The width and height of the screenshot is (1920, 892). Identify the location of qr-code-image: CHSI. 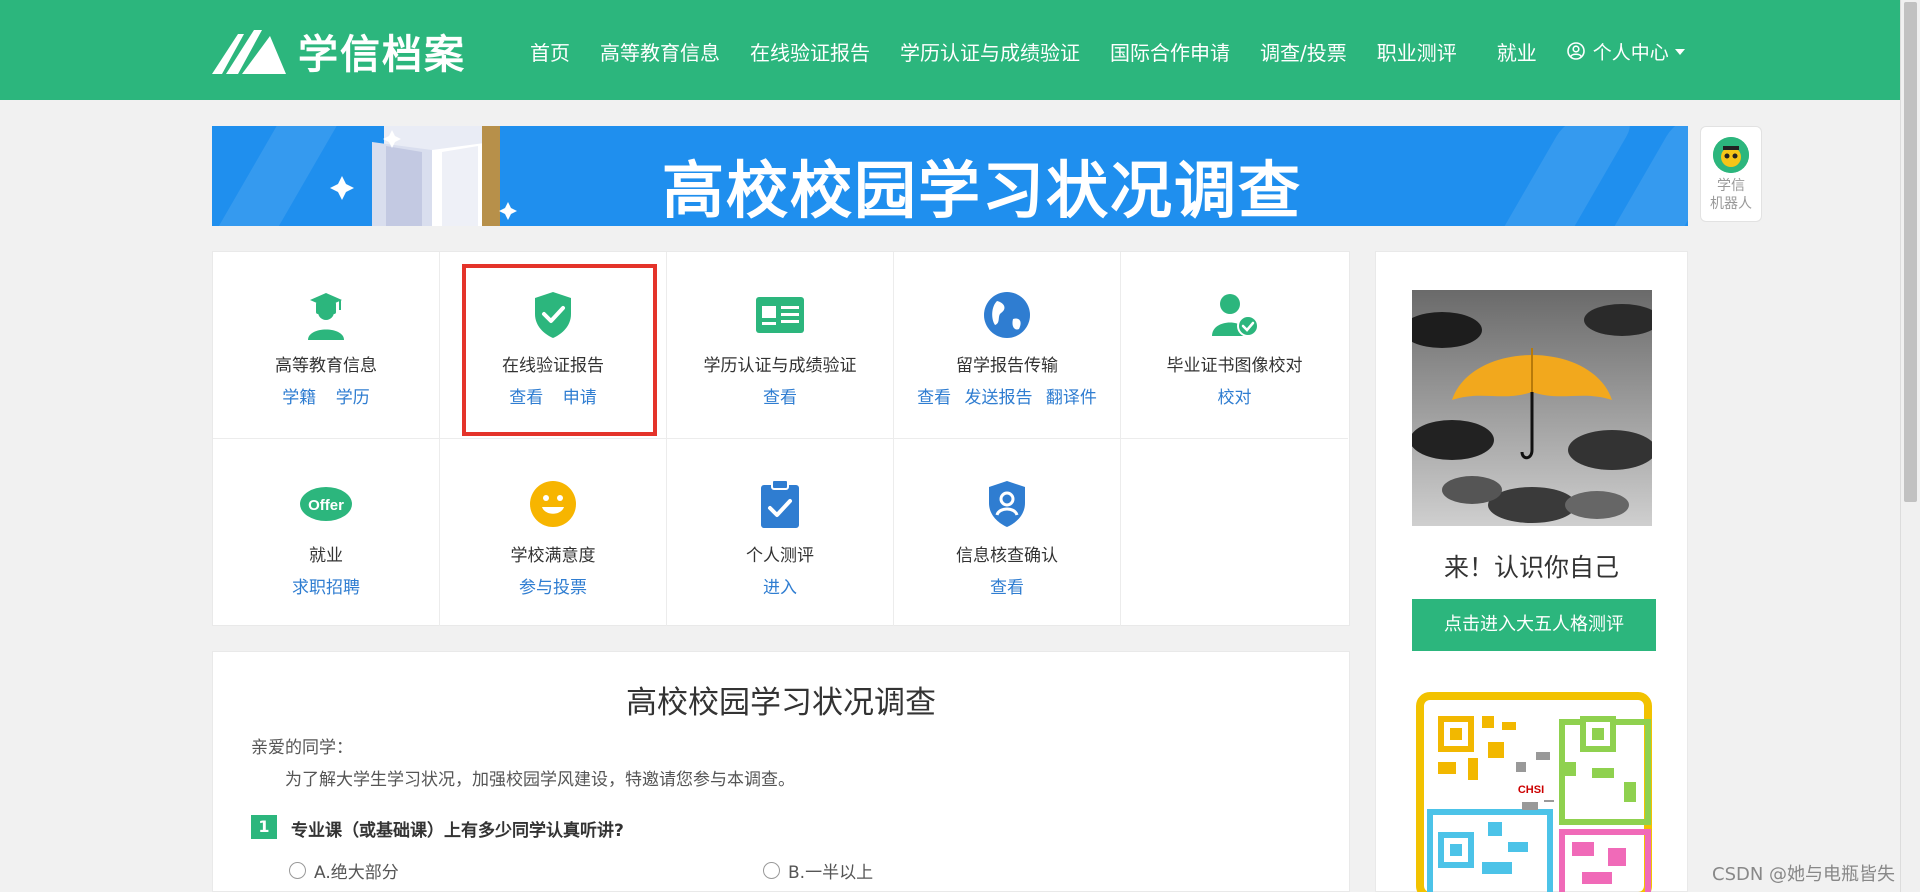
(1532, 792).